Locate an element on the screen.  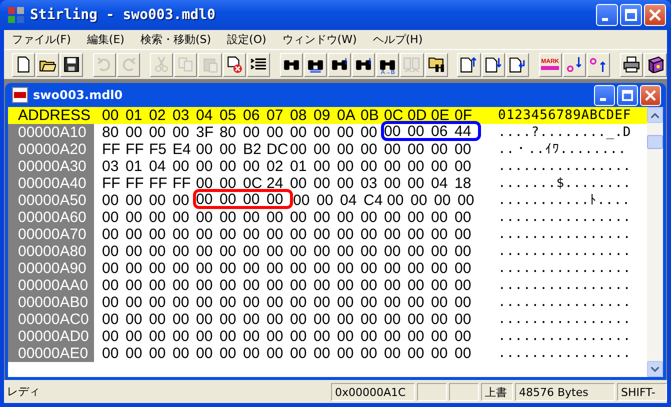
menu-item: 検索・移動(S) is located at coordinates (176, 39).